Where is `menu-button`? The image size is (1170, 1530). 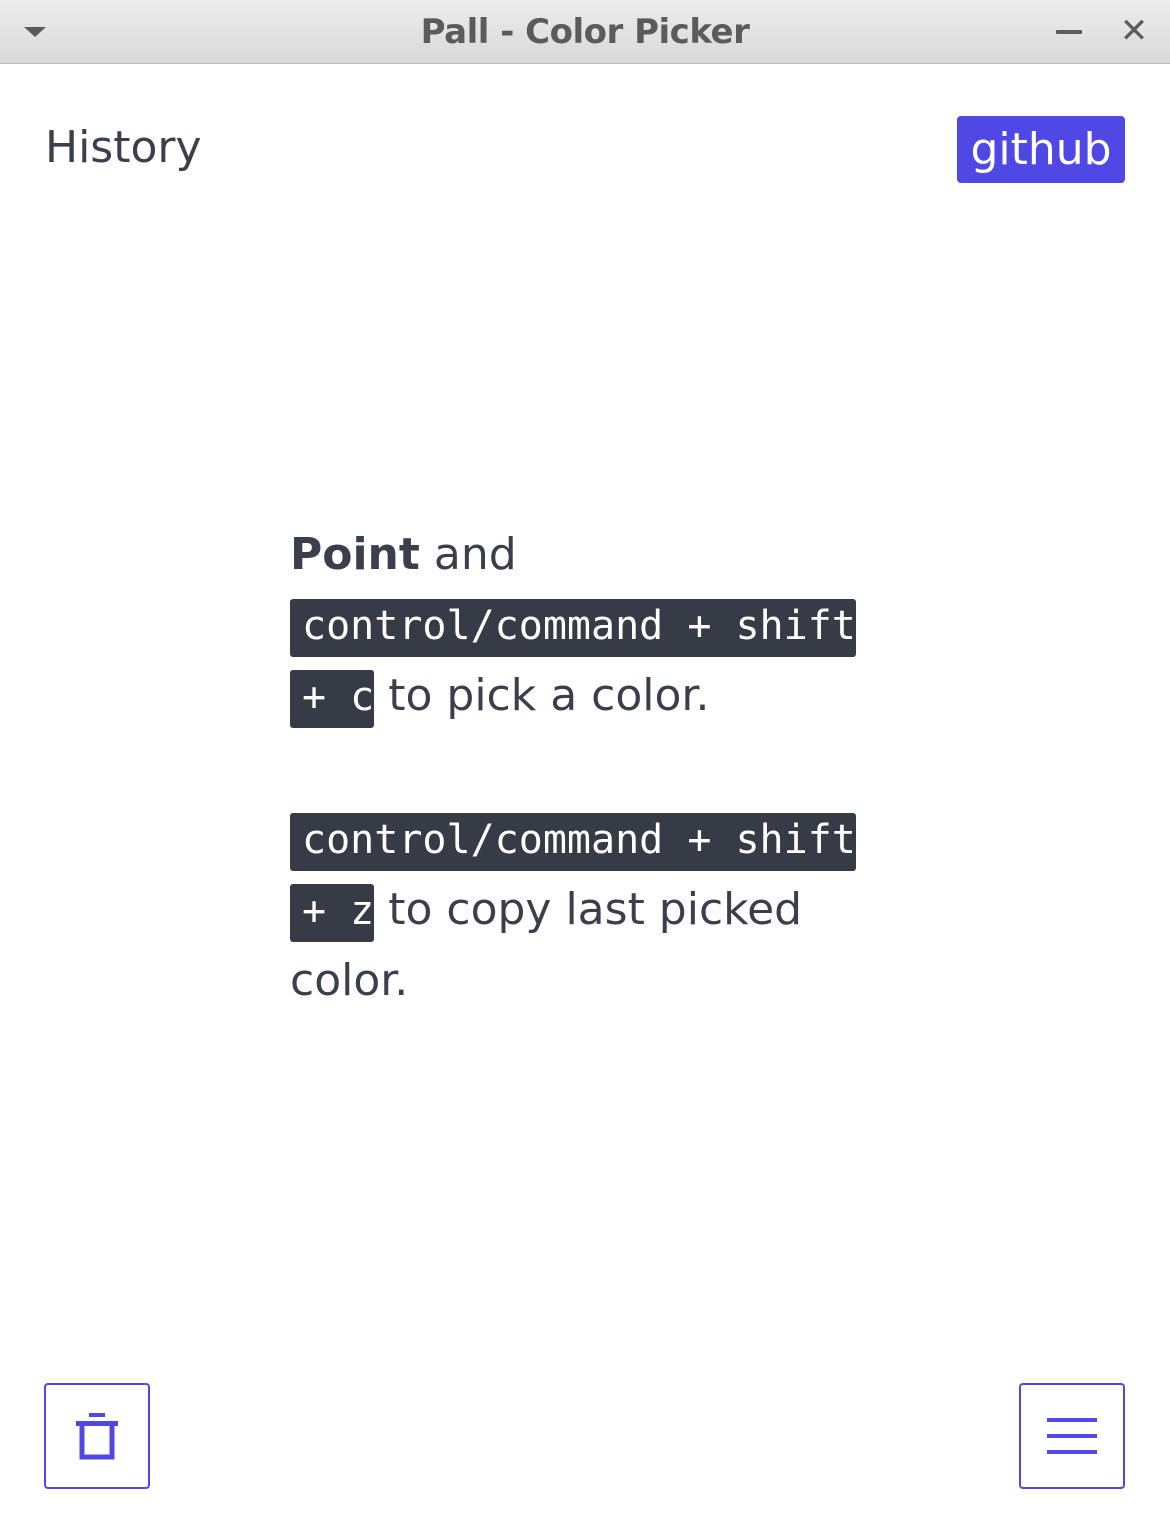 menu-button is located at coordinates (1072, 1436).